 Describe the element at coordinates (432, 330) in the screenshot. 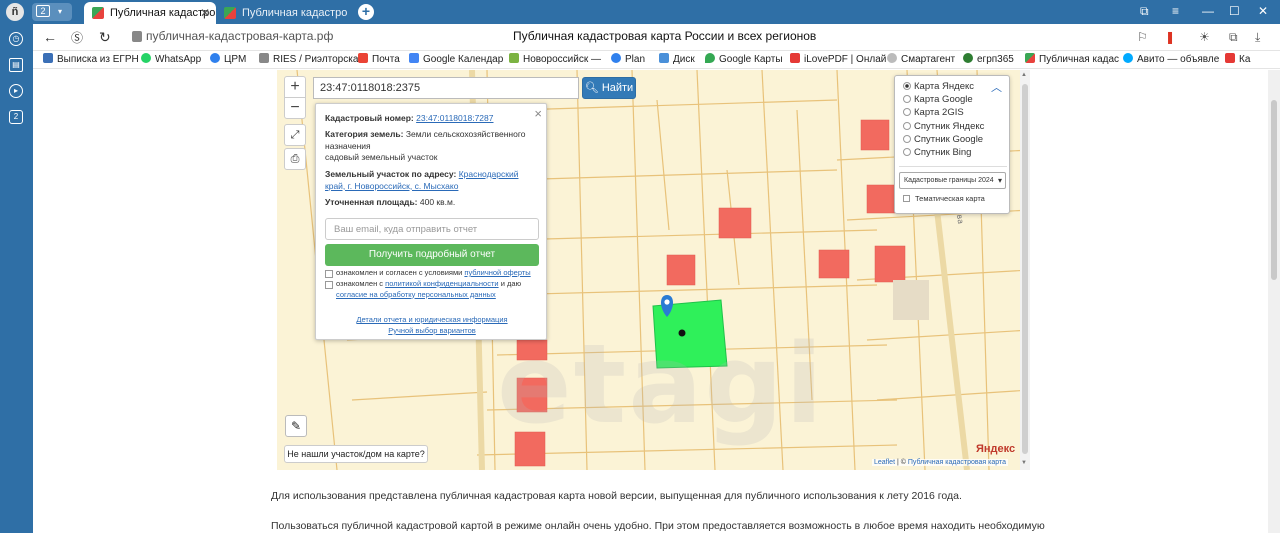

I see `manual-select-link: Ручной выбор вариантов` at that location.